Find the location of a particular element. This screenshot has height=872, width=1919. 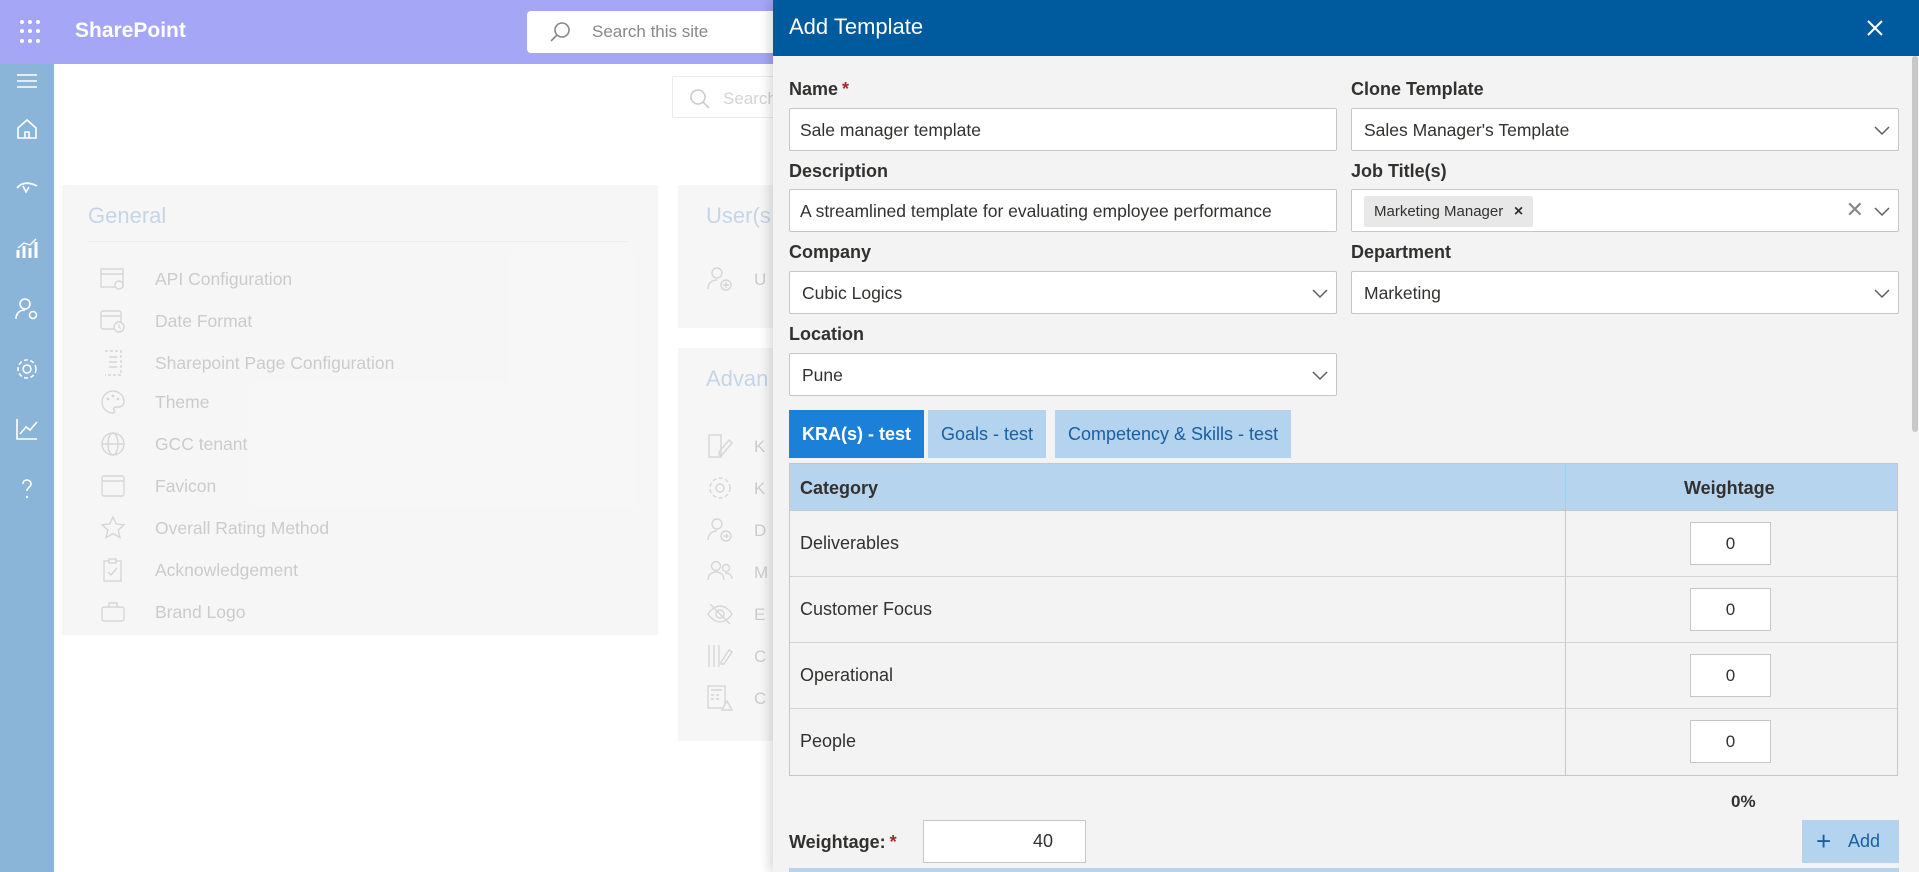

table-row: Operational 0 is located at coordinates (1343, 676).